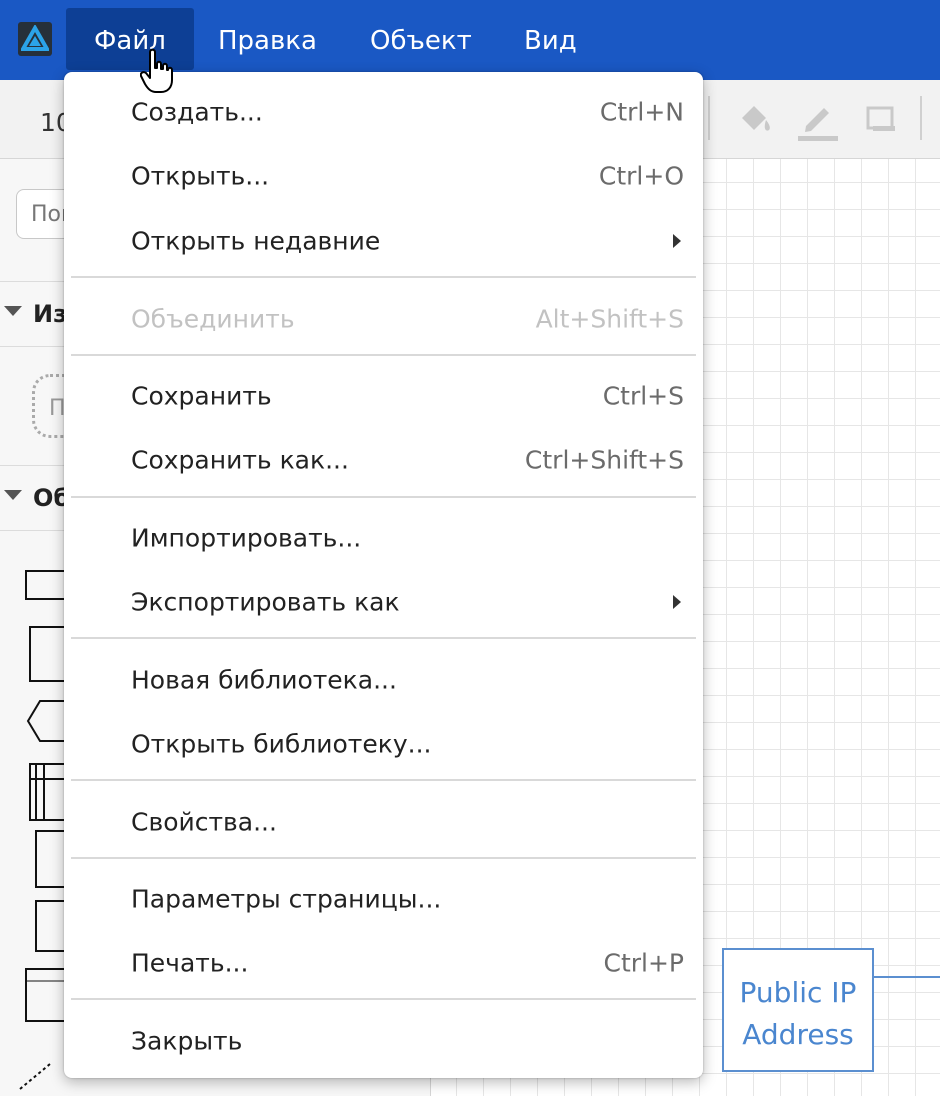 The width and height of the screenshot is (940, 1096). Describe the element at coordinates (35, 39) in the screenshot. I see `app-logo-icon` at that location.